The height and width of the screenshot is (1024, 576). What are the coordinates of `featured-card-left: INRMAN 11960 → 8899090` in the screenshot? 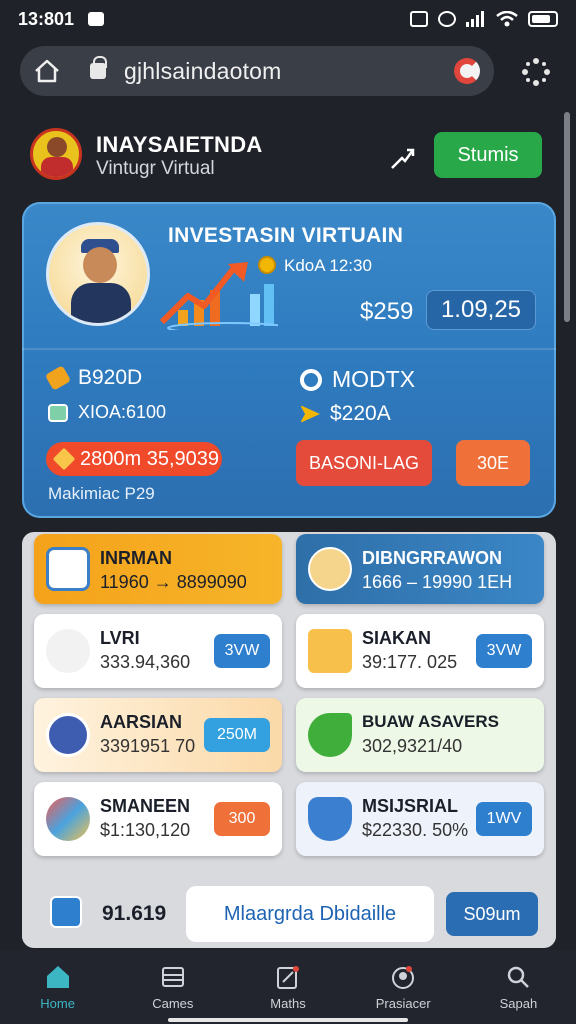 It's located at (158, 569).